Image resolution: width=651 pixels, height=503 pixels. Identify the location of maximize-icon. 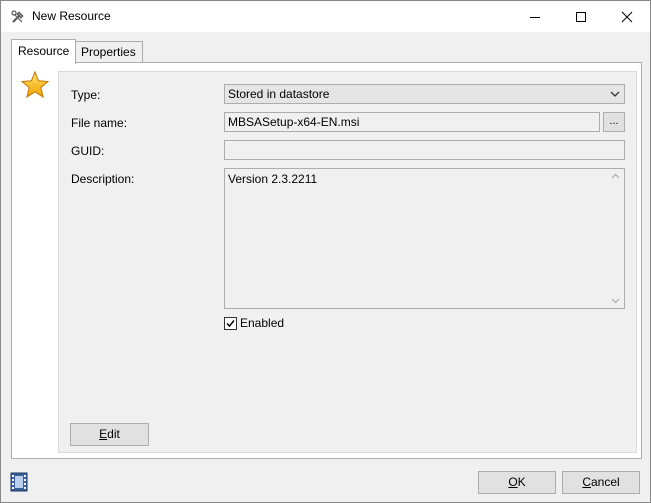
(581, 16).